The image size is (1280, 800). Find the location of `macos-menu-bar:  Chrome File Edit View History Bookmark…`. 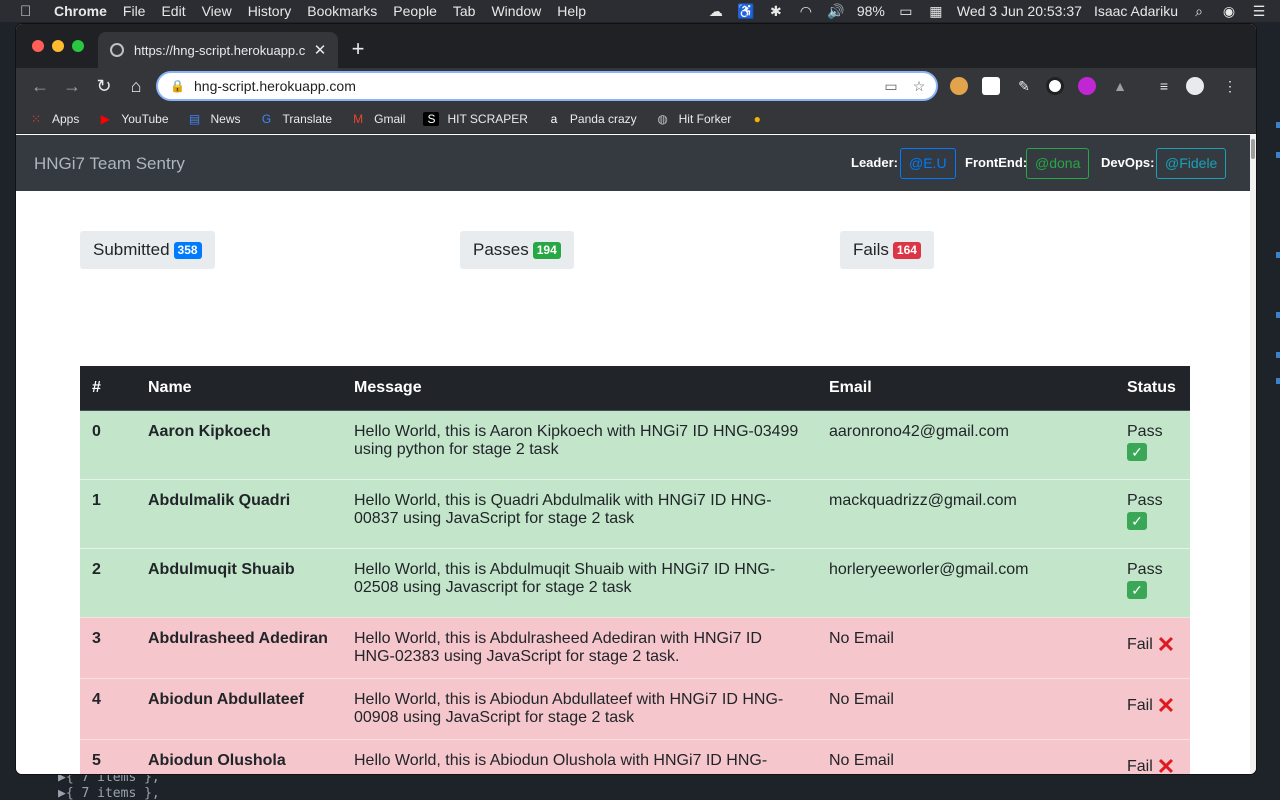

macos-menu-bar:  Chrome File Edit View History Bookmark… is located at coordinates (640, 11).